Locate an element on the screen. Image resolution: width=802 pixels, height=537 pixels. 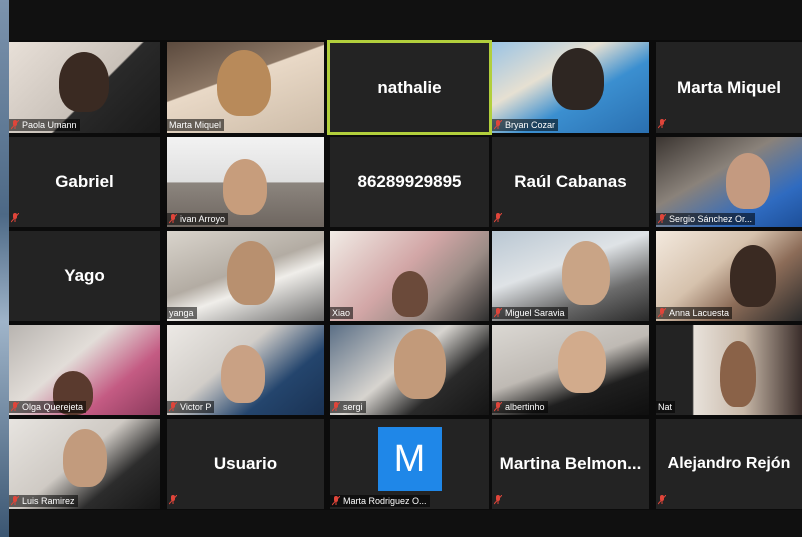
participant-tile: Victor P is located at coordinates (245, 370).